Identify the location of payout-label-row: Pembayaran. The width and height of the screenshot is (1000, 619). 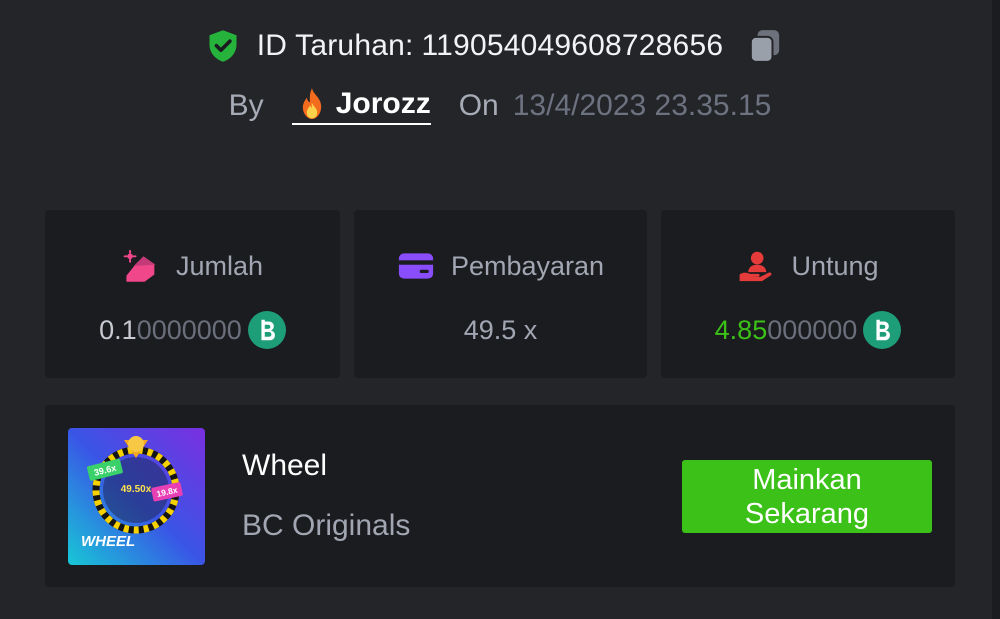
(500, 266).